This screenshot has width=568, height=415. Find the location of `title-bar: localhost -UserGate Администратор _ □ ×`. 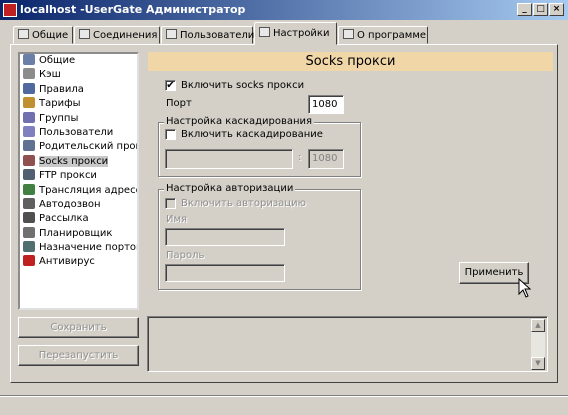

title-bar: localhost -UserGate Администратор _ □ × is located at coordinates (284, 10).